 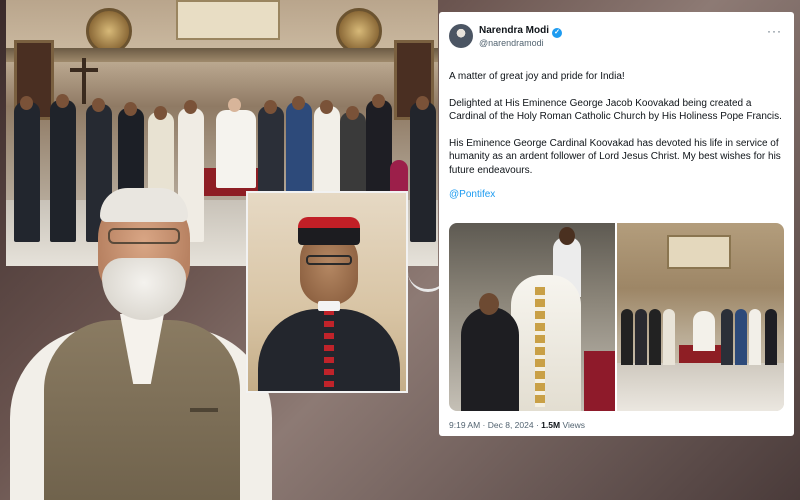 What do you see at coordinates (551, 425) in the screenshot?
I see `views-count: 1.5M` at bounding box center [551, 425].